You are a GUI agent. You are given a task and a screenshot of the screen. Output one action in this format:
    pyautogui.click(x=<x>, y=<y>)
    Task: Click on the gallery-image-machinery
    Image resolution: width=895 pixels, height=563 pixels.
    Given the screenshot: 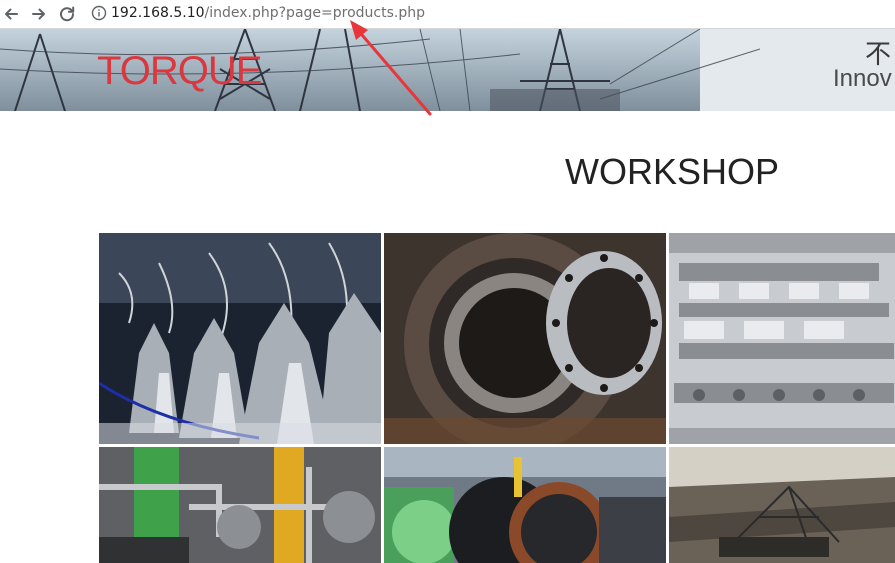 What is the action you would take?
    pyautogui.click(x=240, y=505)
    